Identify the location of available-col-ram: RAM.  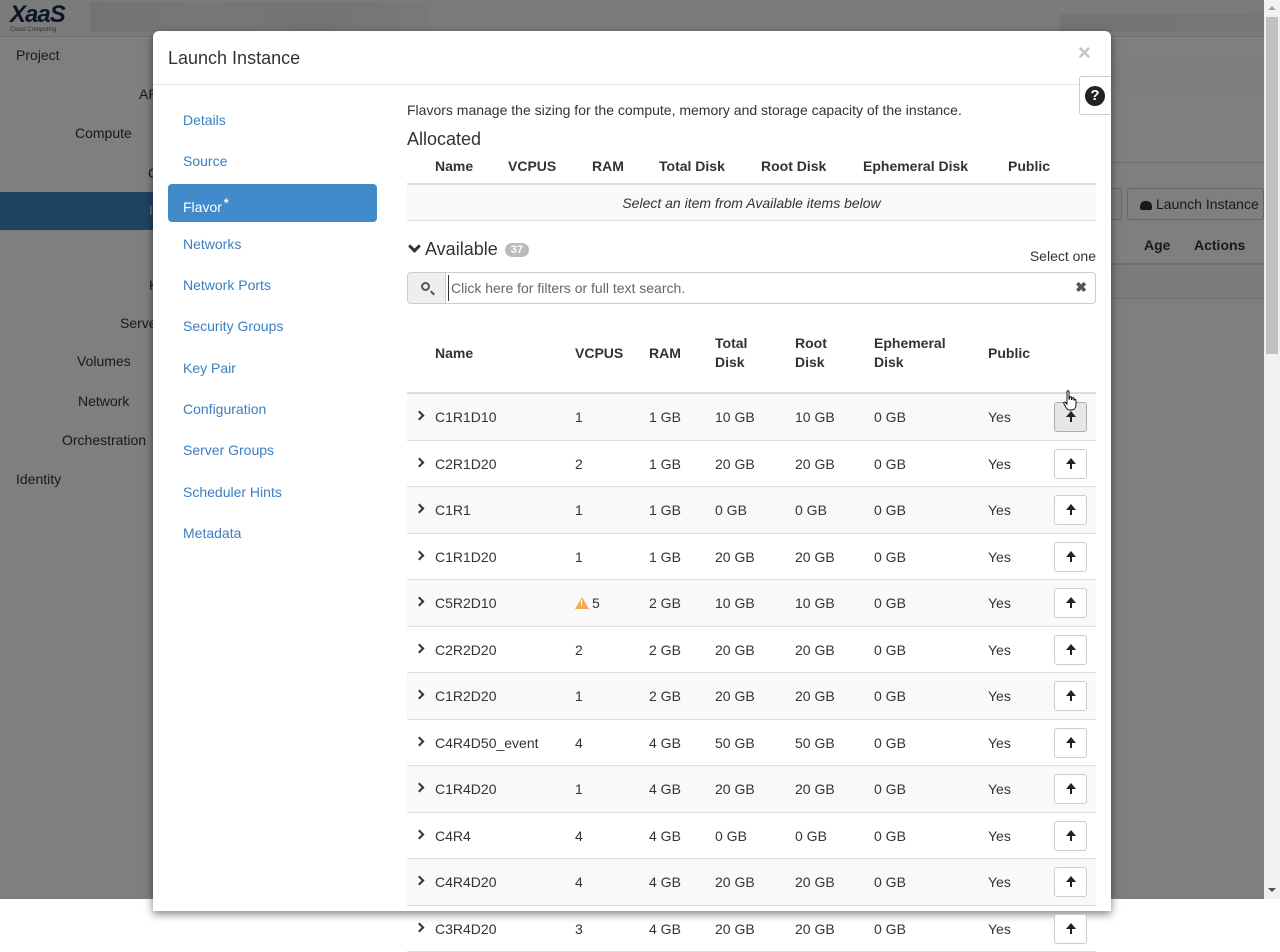
(665, 353).